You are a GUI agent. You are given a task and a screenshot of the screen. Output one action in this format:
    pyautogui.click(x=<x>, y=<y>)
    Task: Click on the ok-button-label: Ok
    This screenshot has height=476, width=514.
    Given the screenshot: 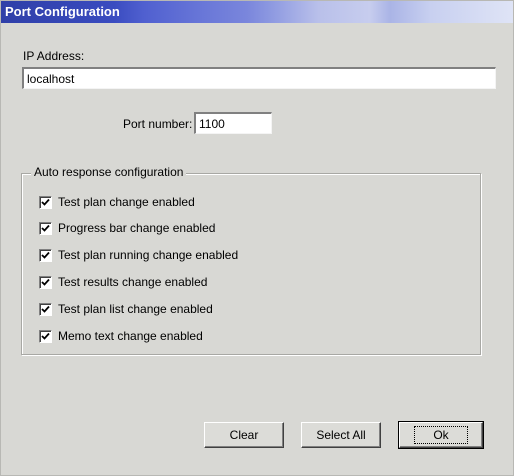 What is the action you would take?
    pyautogui.click(x=441, y=435)
    